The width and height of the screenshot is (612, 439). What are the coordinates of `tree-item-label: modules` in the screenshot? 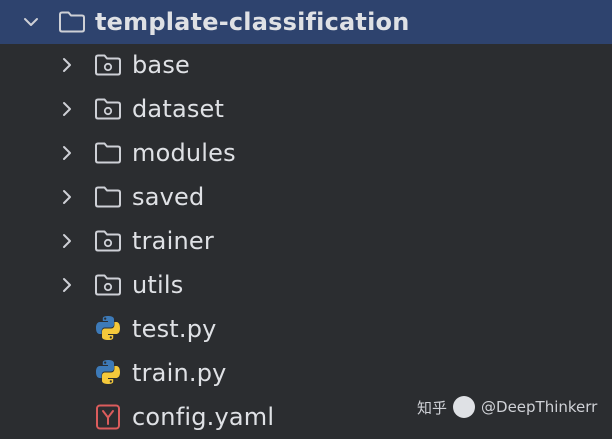 It's located at (184, 153).